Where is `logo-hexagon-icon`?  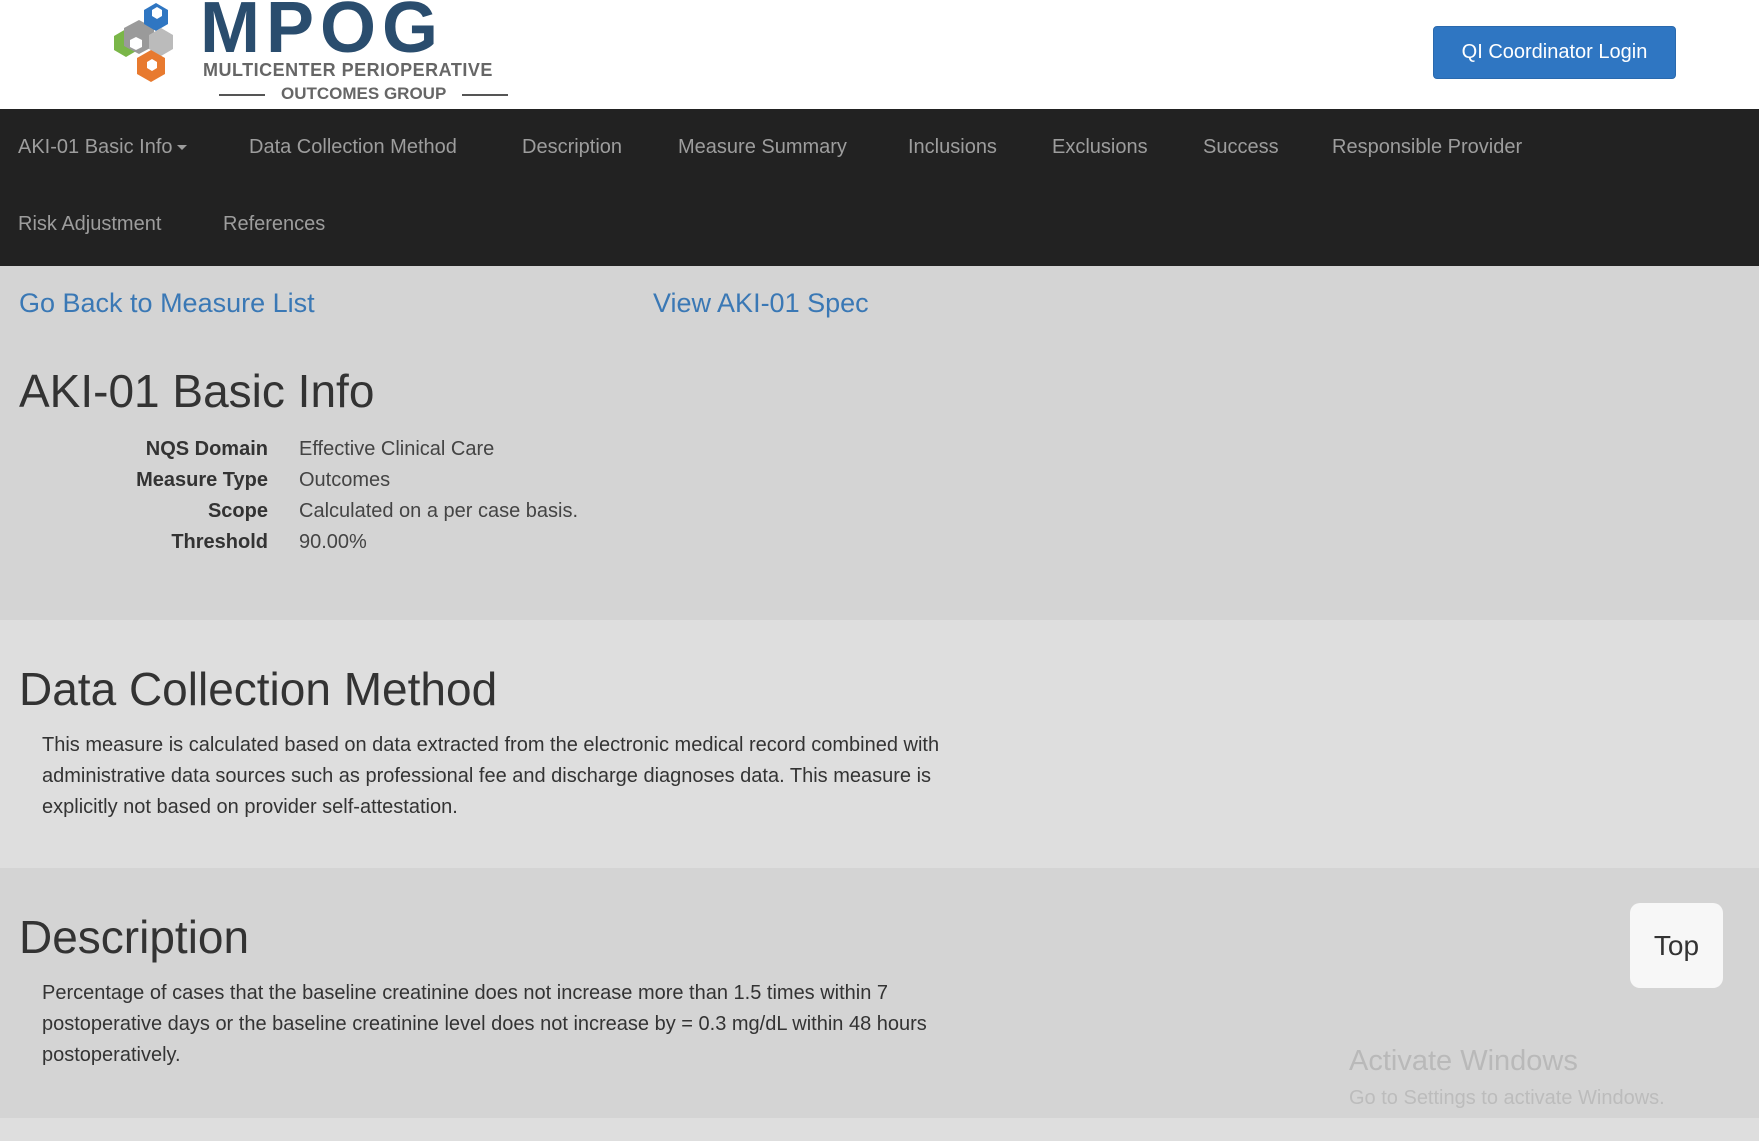 logo-hexagon-icon is located at coordinates (143, 42).